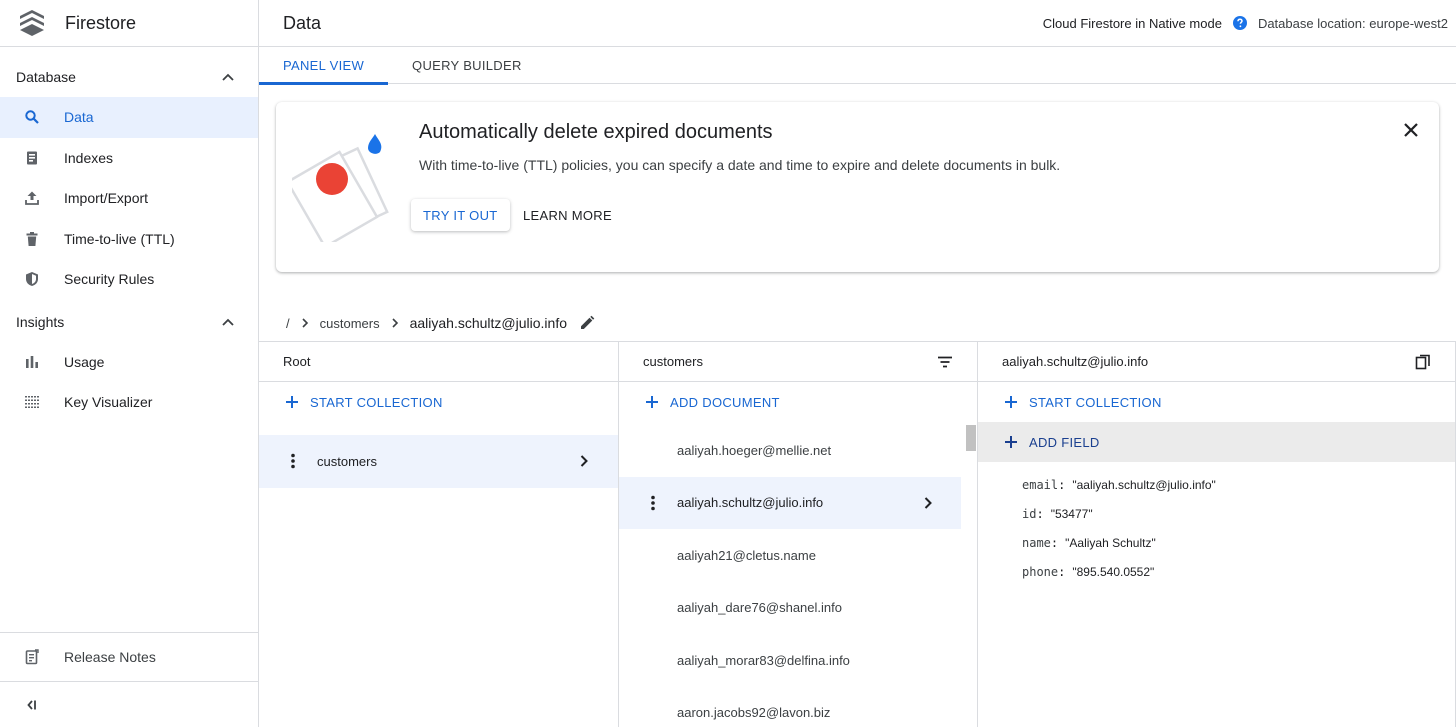 This screenshot has height=727, width=1456. What do you see at coordinates (759, 608) in the screenshot?
I see `document-id: aaliyah_dare76@shanel.info` at bounding box center [759, 608].